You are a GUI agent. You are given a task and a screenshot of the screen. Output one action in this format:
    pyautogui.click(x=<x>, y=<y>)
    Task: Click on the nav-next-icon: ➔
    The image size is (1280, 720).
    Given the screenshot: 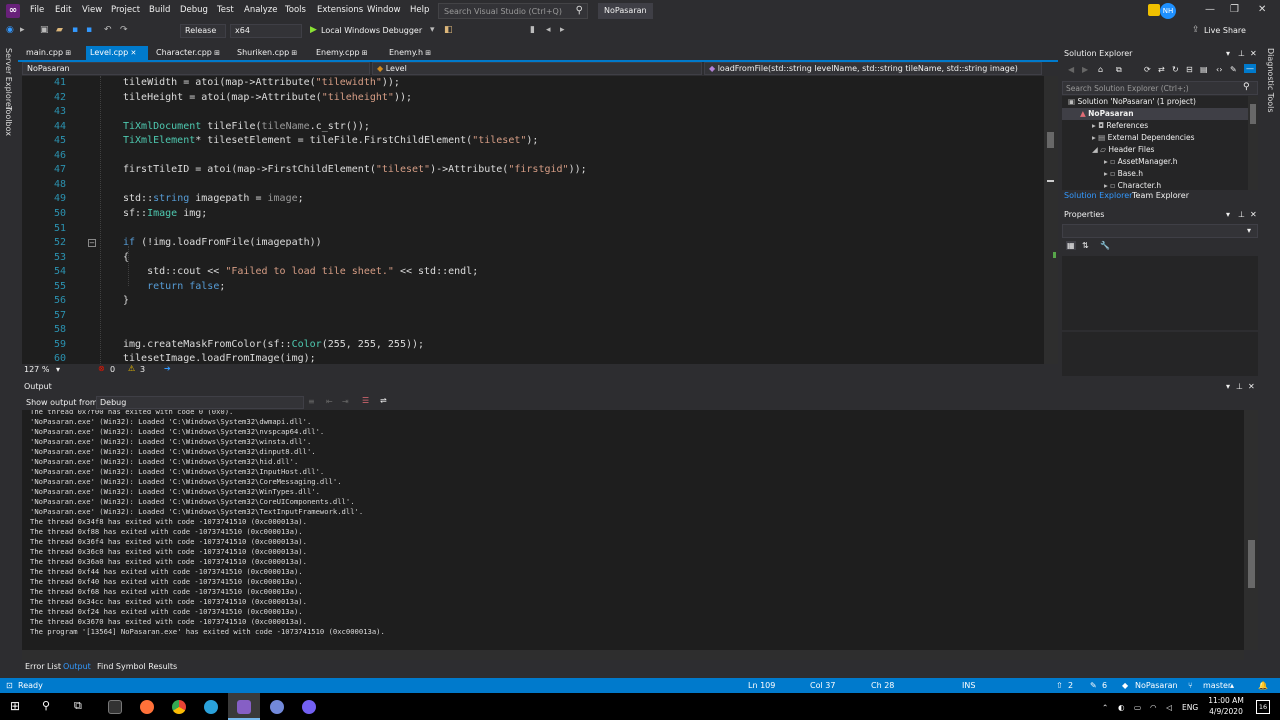 What is the action you would take?
    pyautogui.click(x=167, y=368)
    